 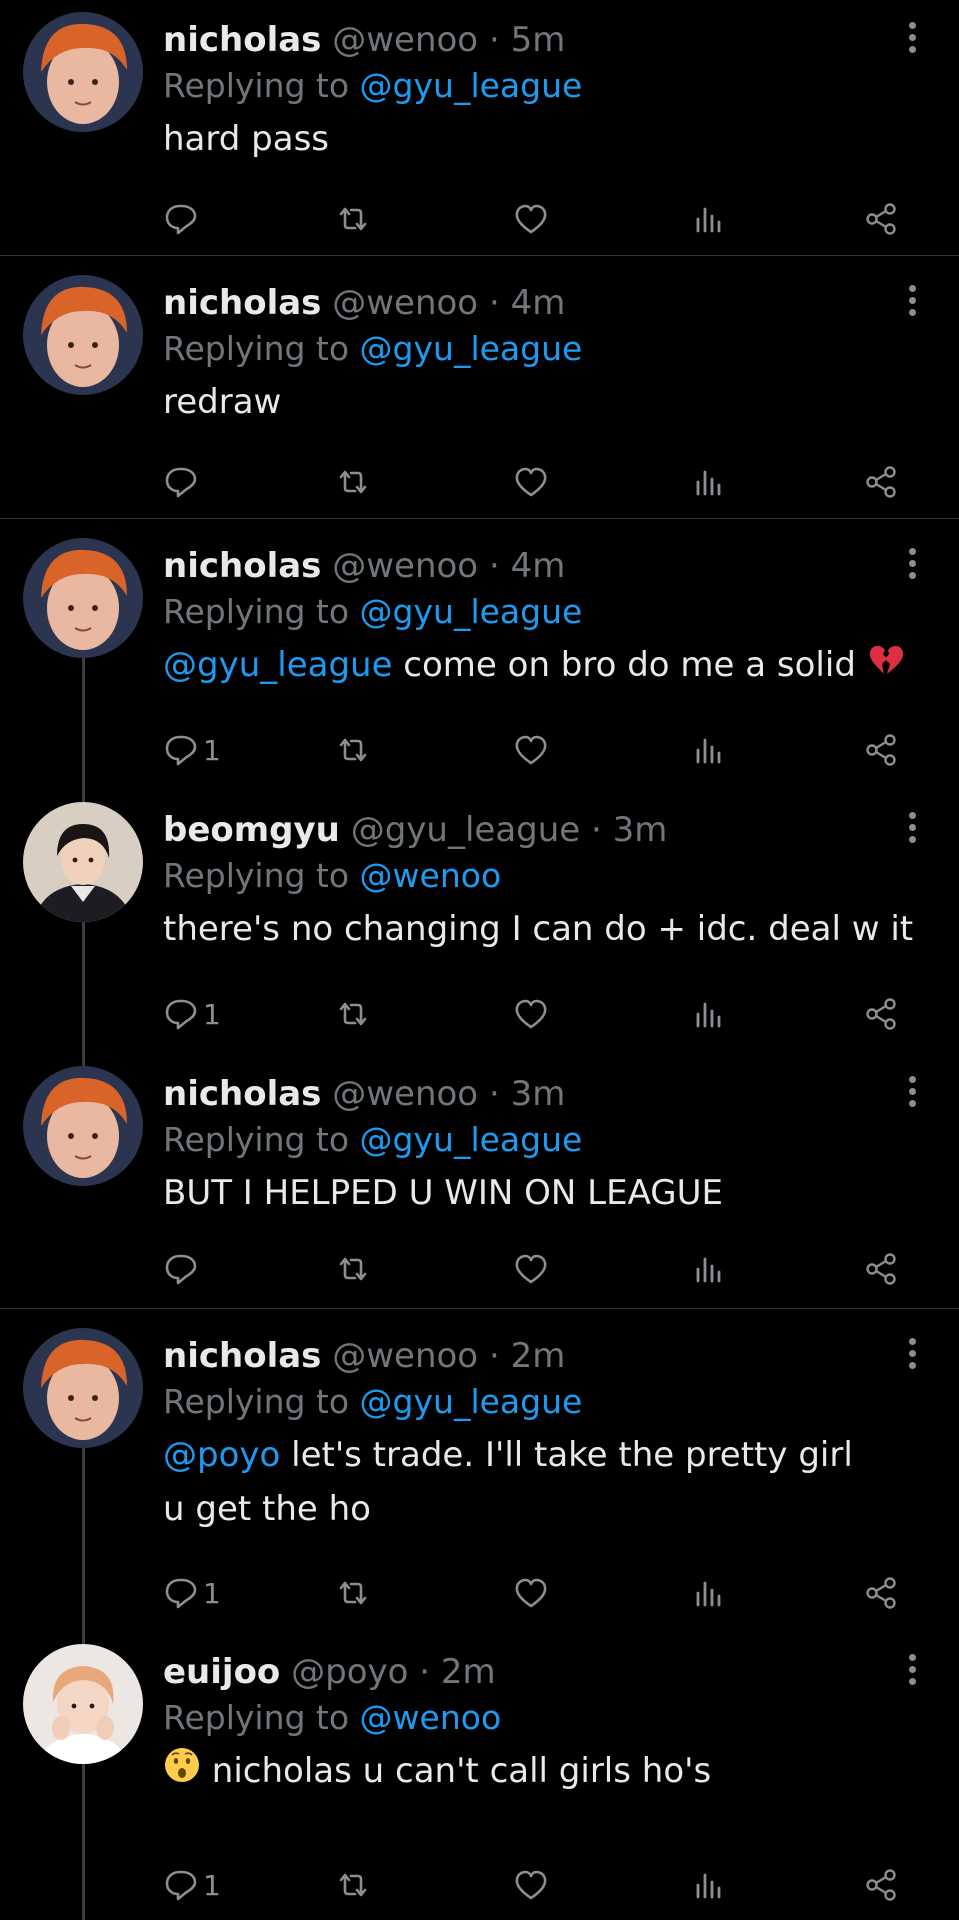 I want to click on reply-icon, so click(x=181, y=219).